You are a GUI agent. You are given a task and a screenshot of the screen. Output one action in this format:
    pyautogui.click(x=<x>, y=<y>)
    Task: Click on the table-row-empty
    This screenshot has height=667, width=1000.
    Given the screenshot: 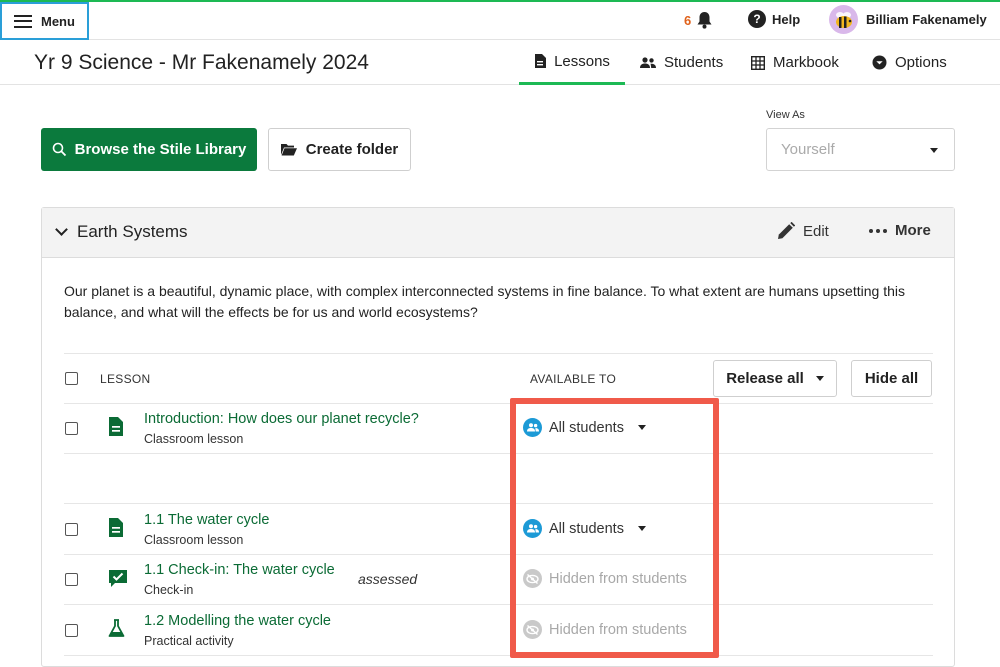 What is the action you would take?
    pyautogui.click(x=498, y=479)
    